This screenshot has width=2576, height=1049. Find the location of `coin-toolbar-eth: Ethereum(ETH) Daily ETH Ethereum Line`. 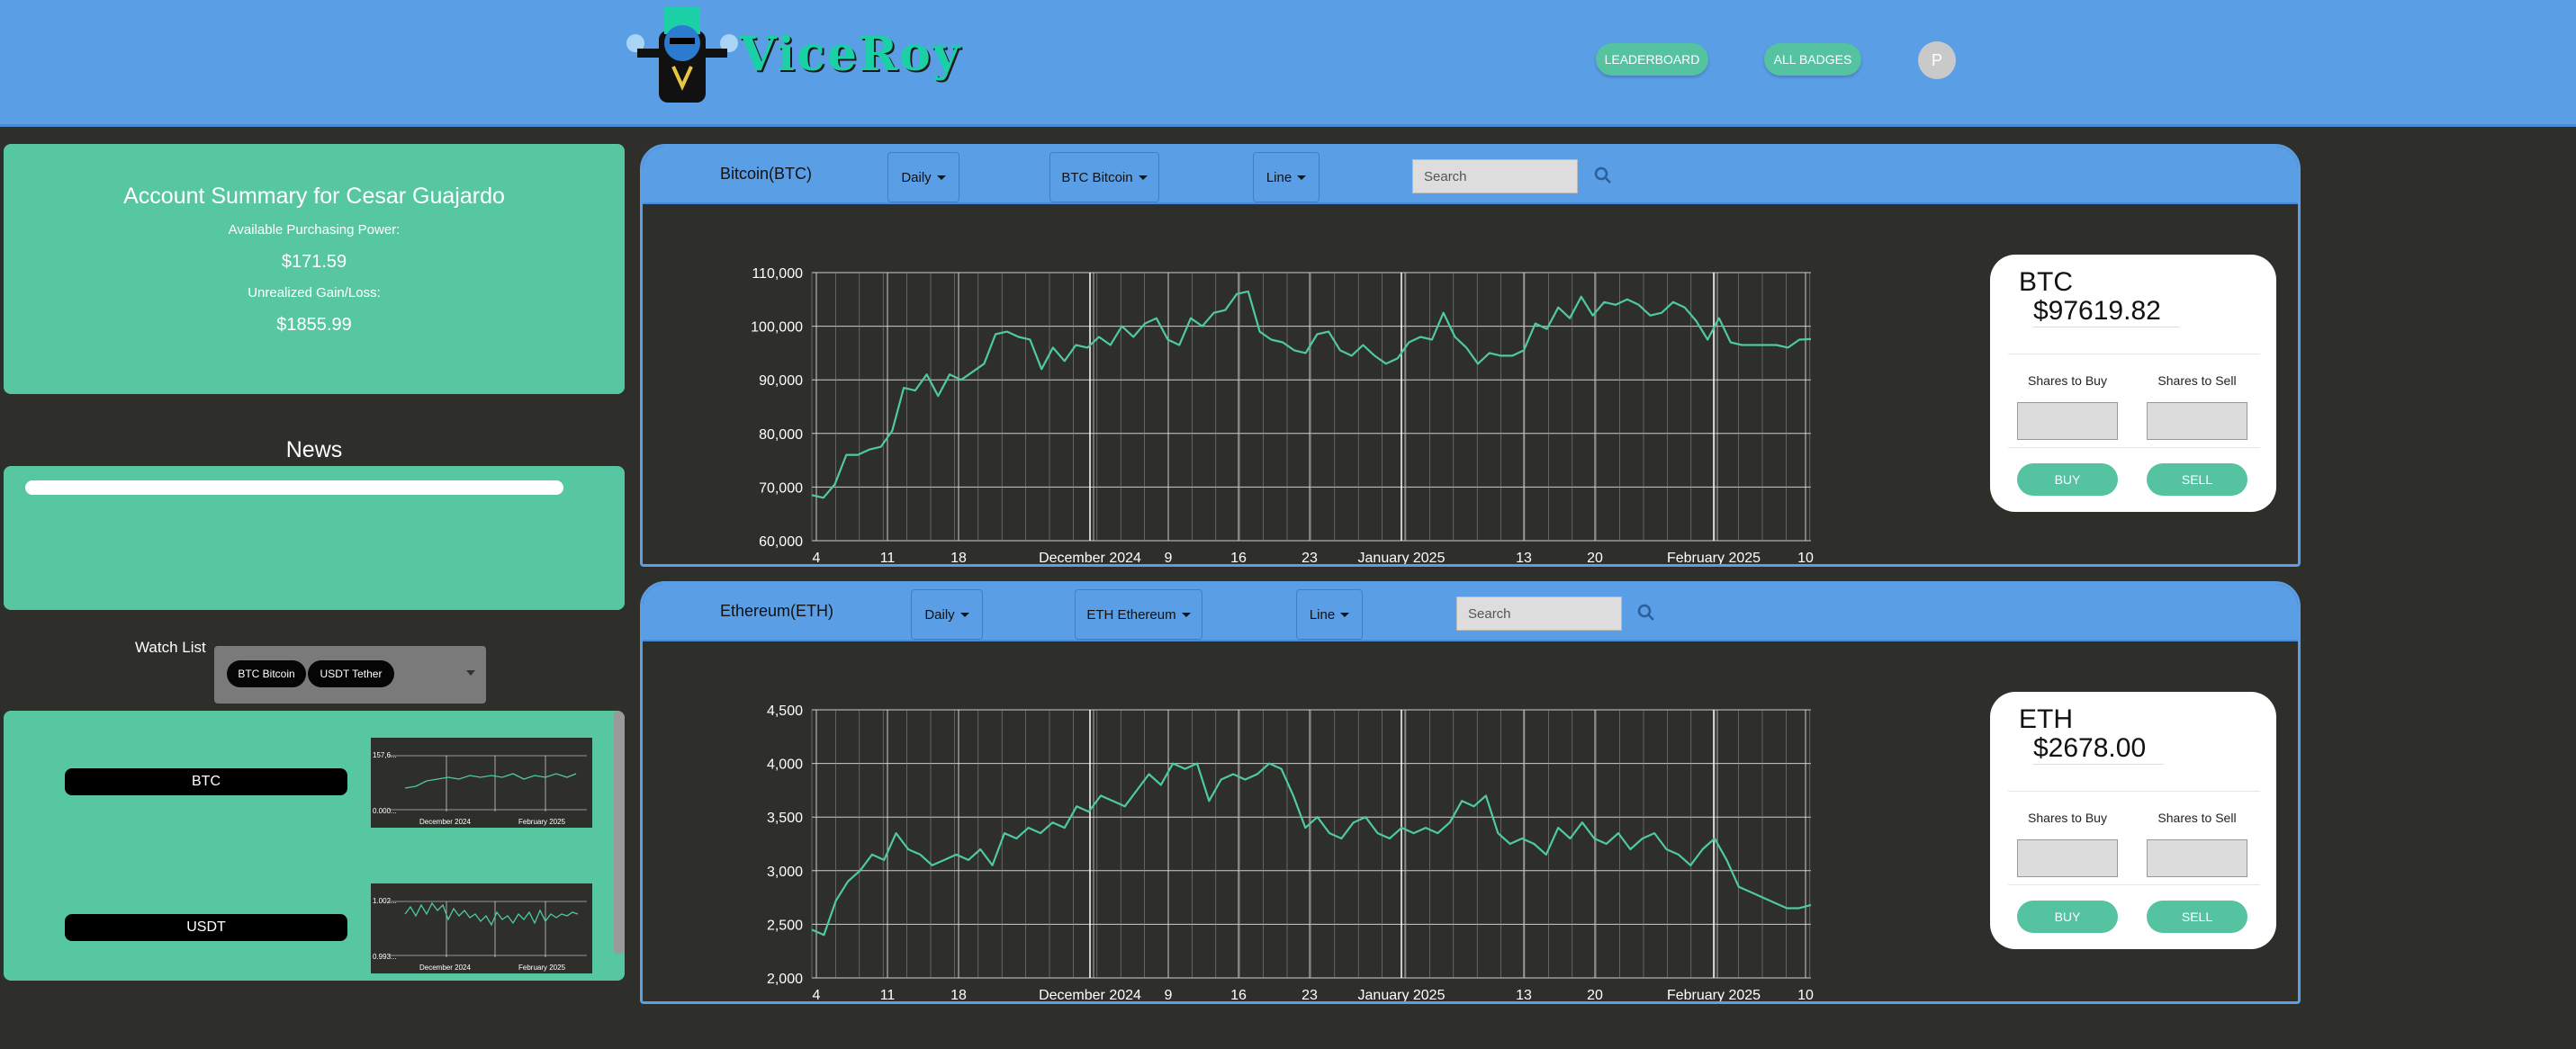

coin-toolbar-eth: Ethereum(ETH) Daily ETH Ethereum Line is located at coordinates (1470, 612).